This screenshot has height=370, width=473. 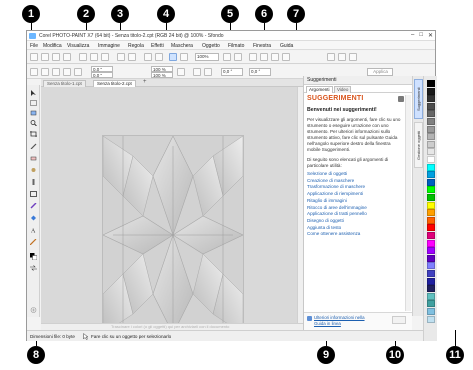 I want to click on application-launcher-button, so click(x=353, y=57).